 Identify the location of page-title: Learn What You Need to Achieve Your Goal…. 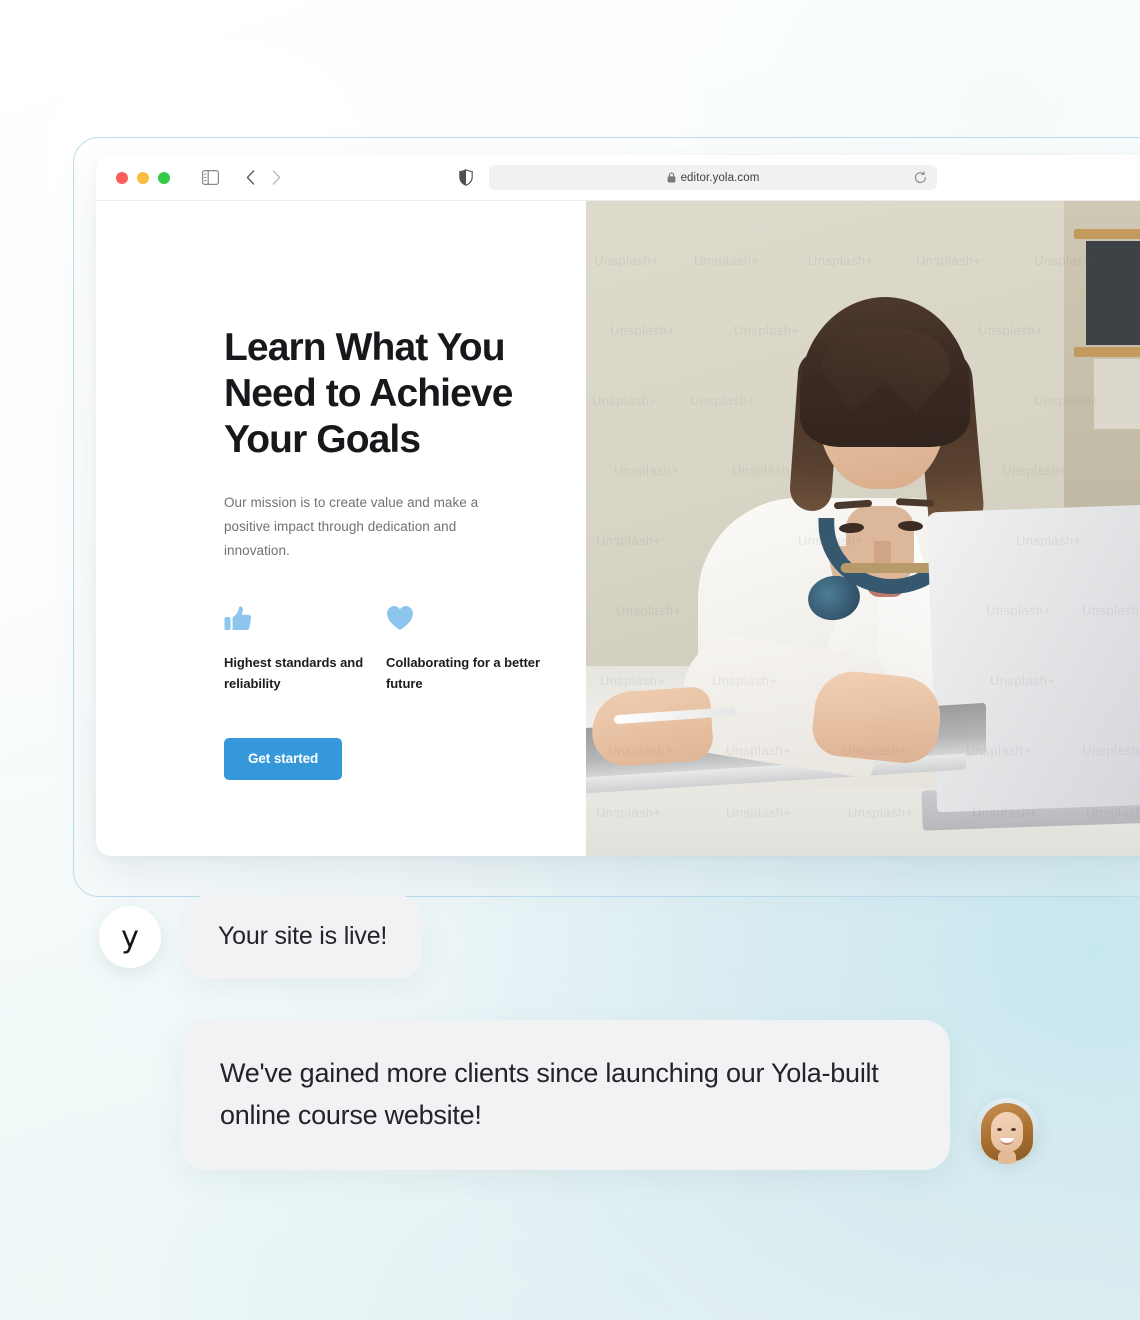
(368, 393).